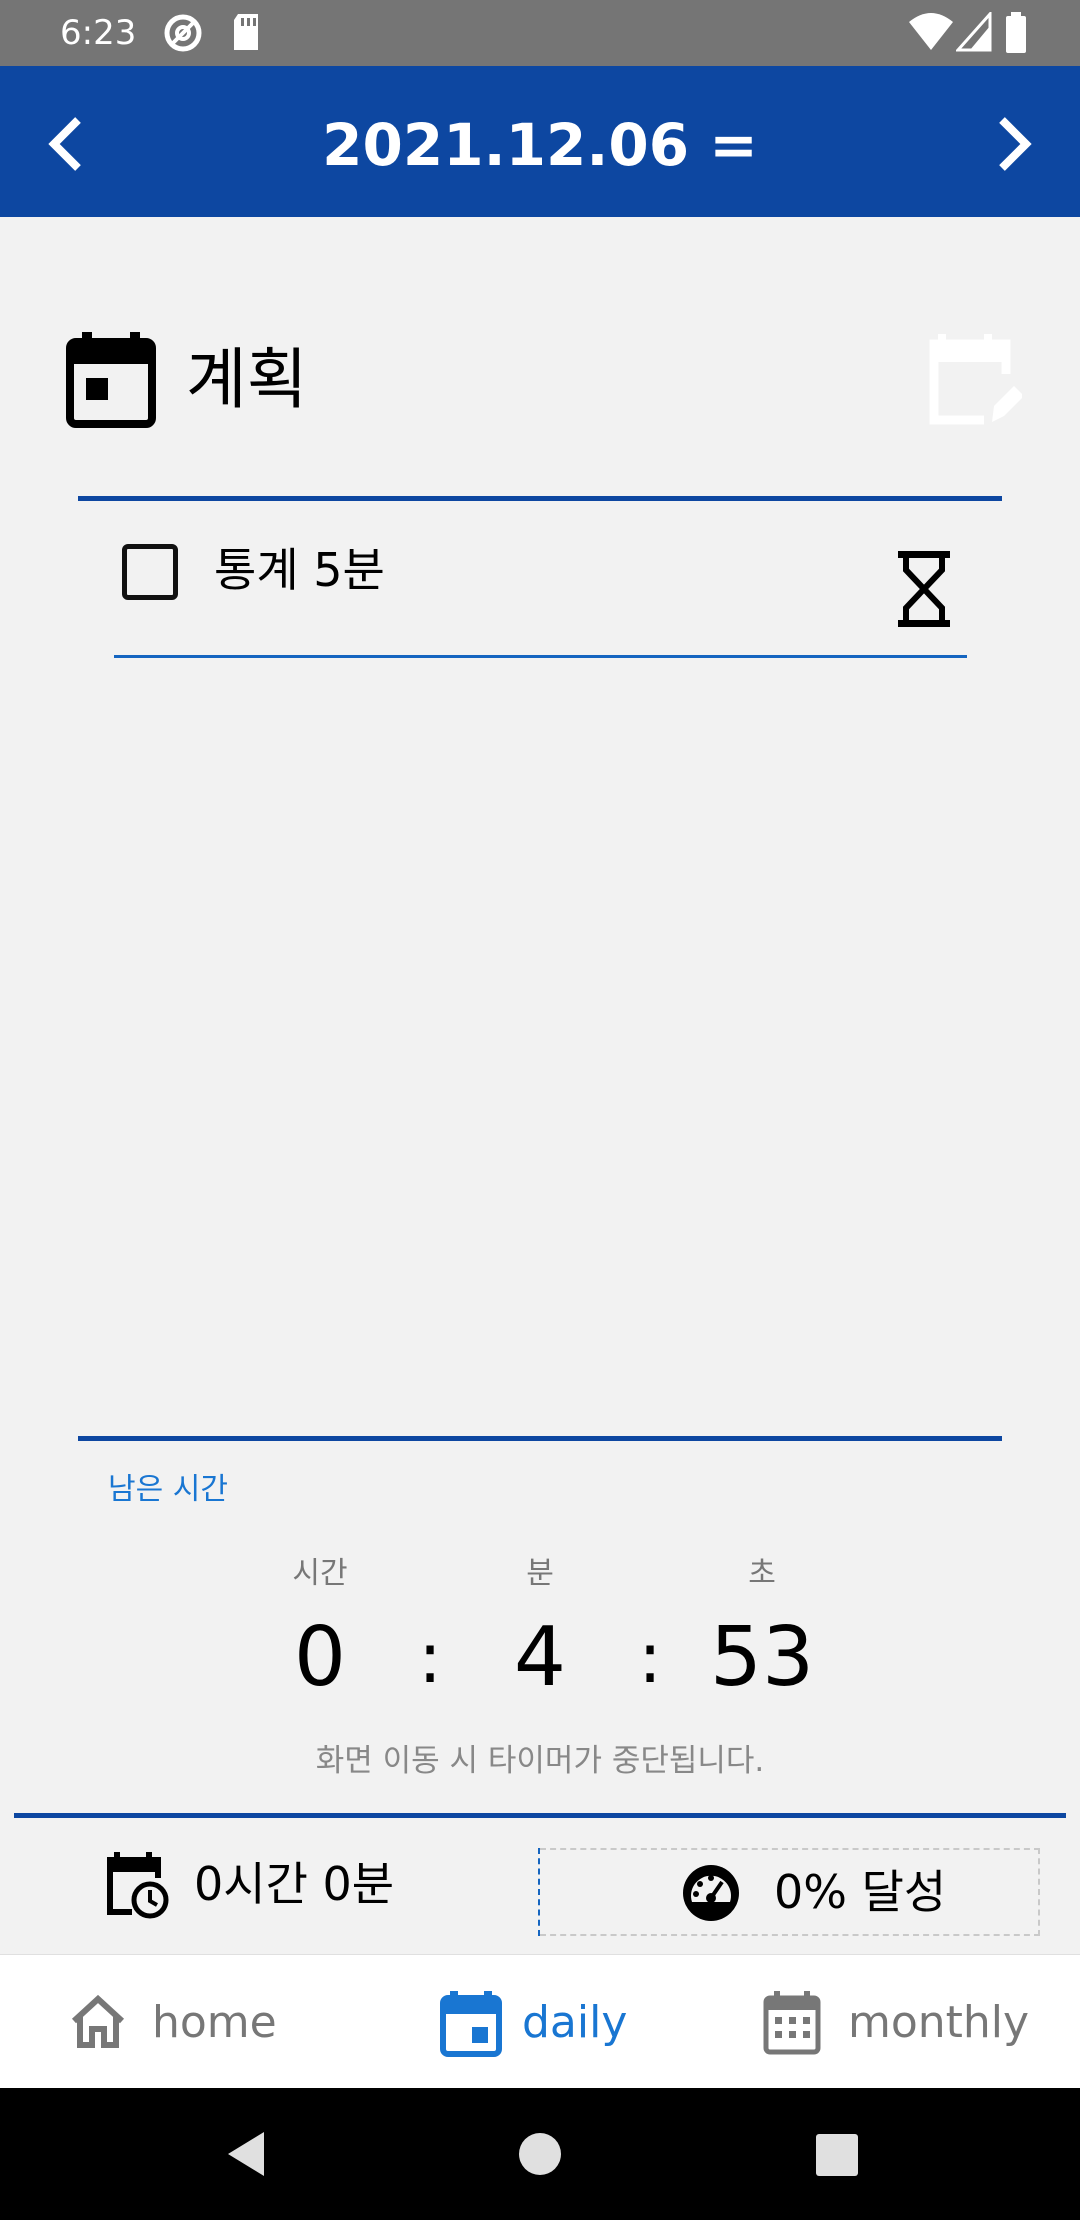 The width and height of the screenshot is (1080, 2220). Describe the element at coordinates (183, 33) in the screenshot. I see `at-sign-icon` at that location.